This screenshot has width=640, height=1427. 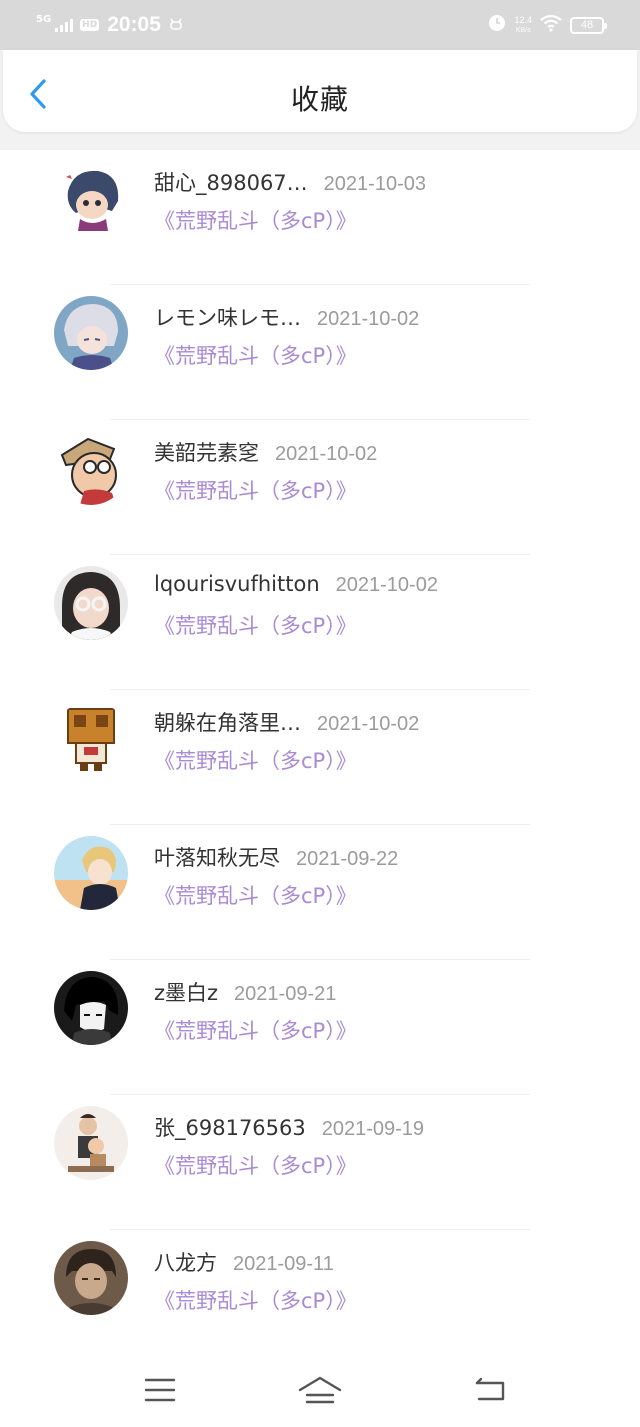 I want to click on header: 收藏, so click(x=320, y=91).